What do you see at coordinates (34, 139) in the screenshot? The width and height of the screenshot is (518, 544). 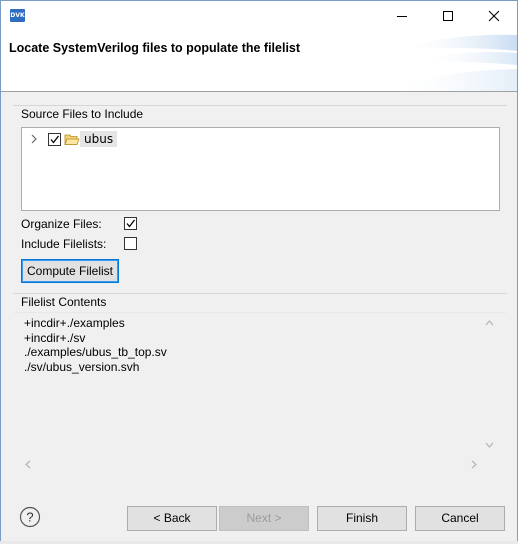 I see `chevron-right-icon` at bounding box center [34, 139].